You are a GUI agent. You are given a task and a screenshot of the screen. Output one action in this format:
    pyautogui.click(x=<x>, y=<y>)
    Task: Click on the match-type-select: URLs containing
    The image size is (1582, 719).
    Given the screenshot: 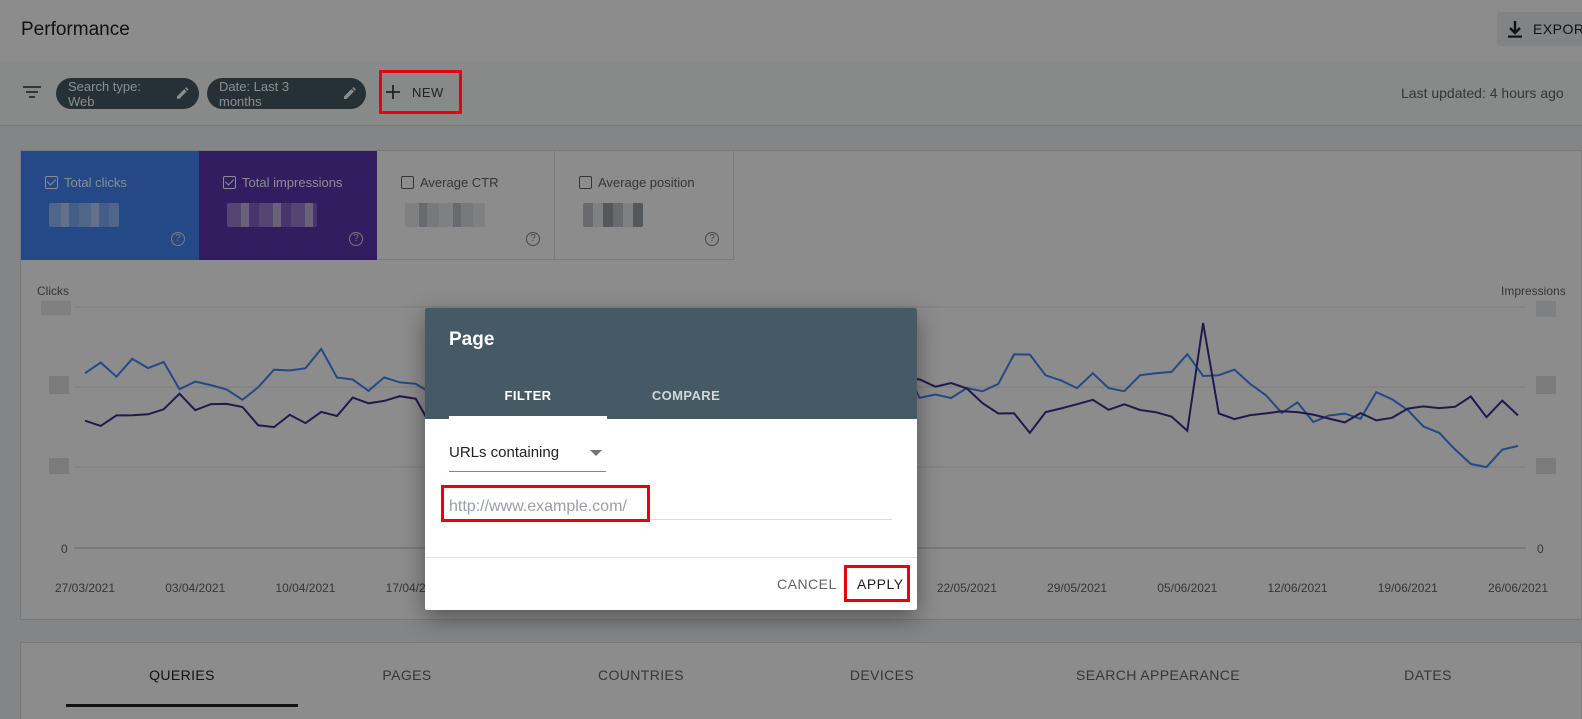 What is the action you would take?
    pyautogui.click(x=527, y=458)
    